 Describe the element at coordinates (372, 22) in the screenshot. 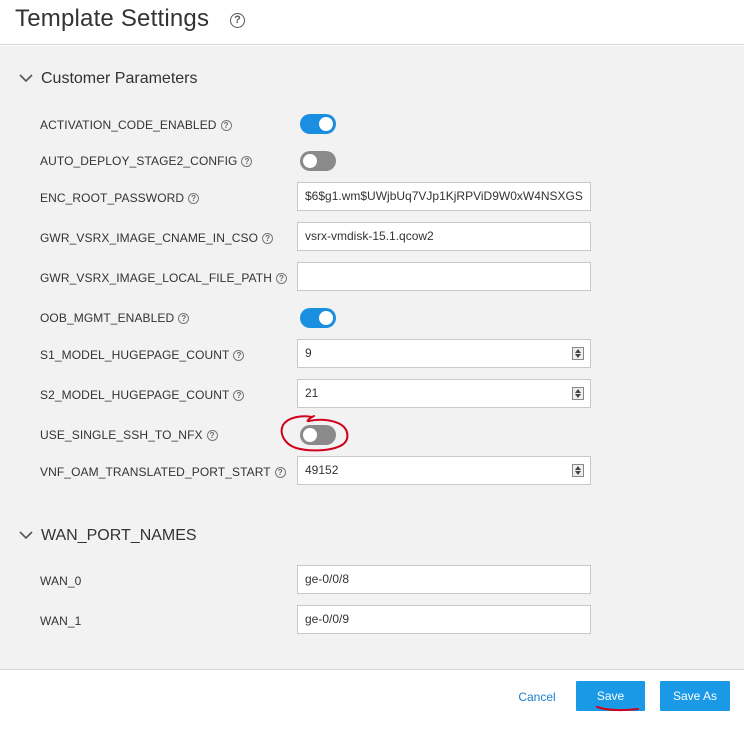

I see `page-header: Template Settings ?` at that location.